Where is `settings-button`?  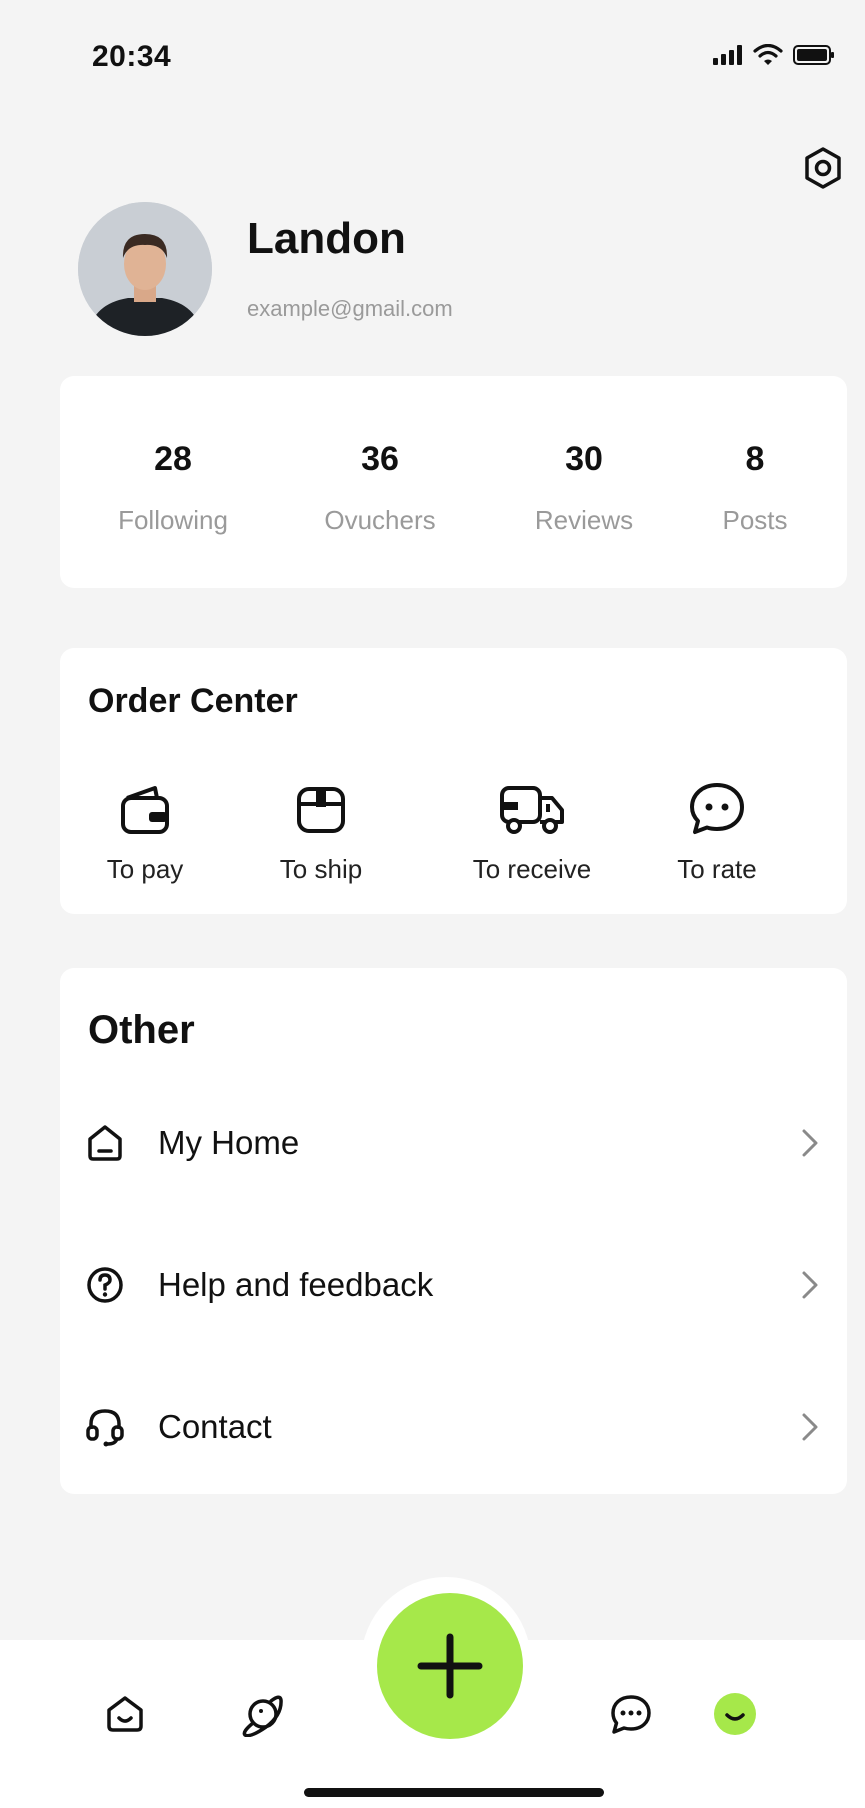
settings-button is located at coordinates (823, 168).